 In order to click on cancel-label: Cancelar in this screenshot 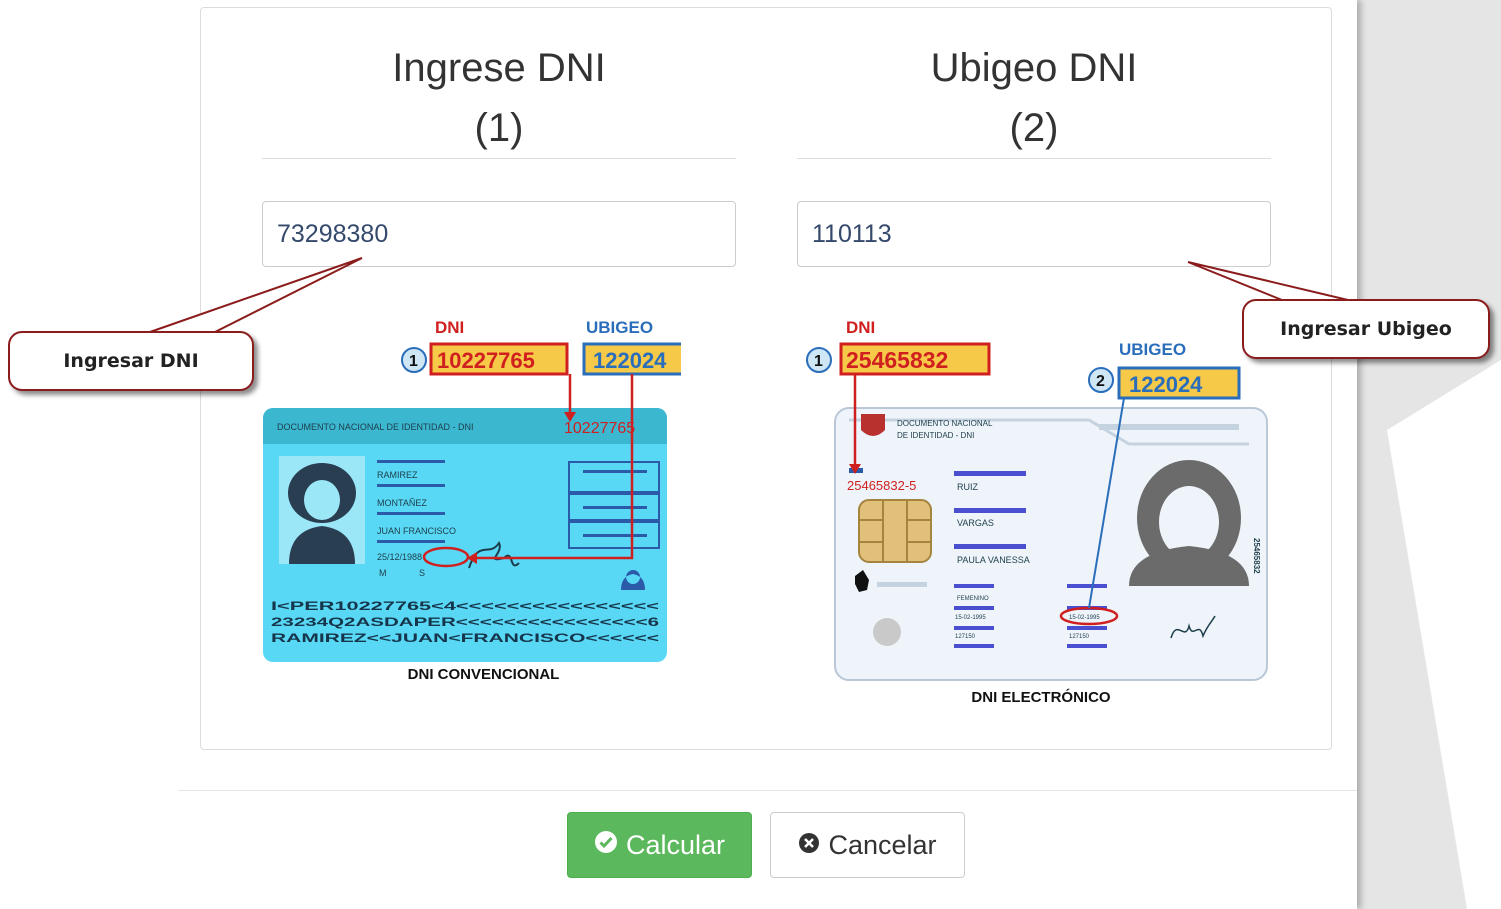, I will do `click(882, 844)`.